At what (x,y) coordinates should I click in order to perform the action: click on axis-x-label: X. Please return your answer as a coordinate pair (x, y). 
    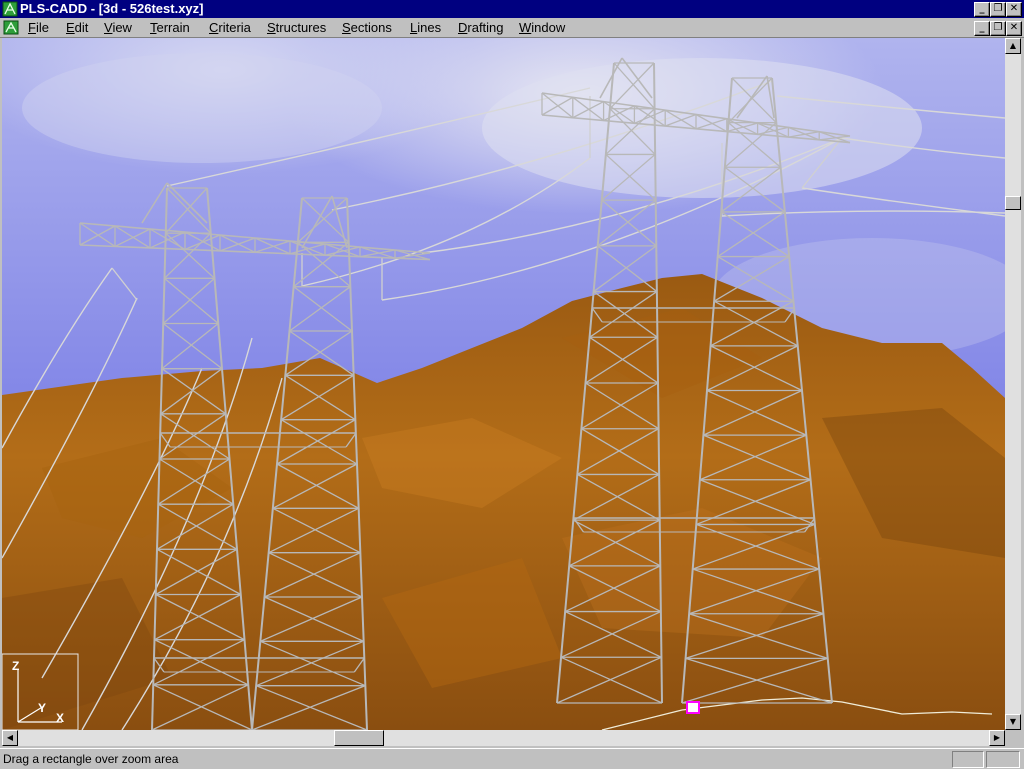
    Looking at the image, I should click on (60, 718).